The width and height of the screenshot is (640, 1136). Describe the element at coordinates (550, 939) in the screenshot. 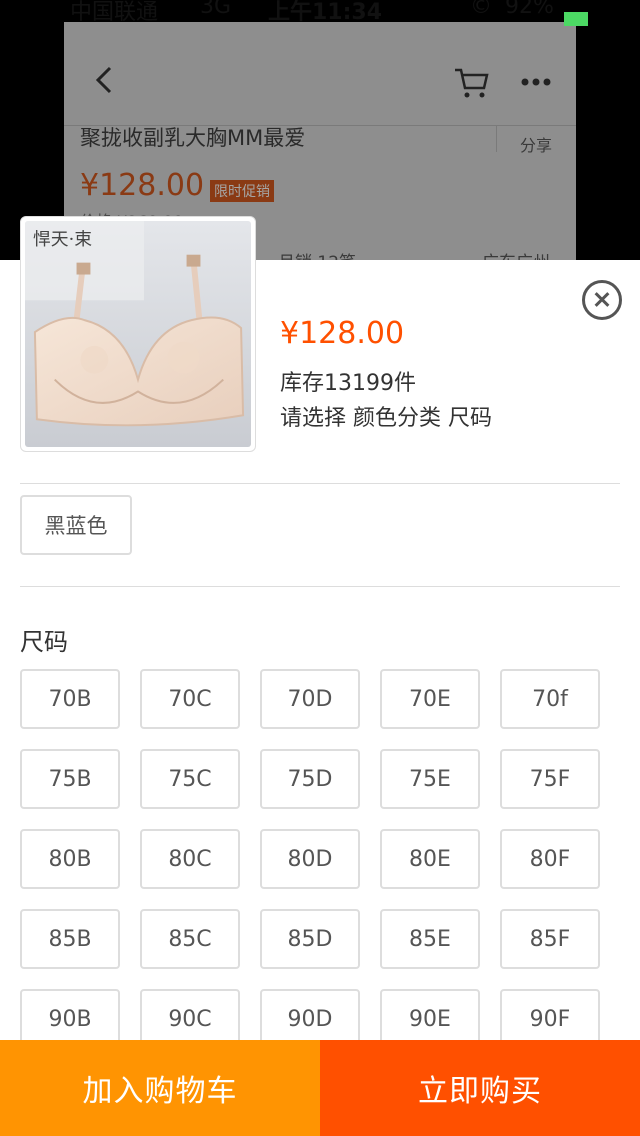

I see `size-option: 85F` at that location.